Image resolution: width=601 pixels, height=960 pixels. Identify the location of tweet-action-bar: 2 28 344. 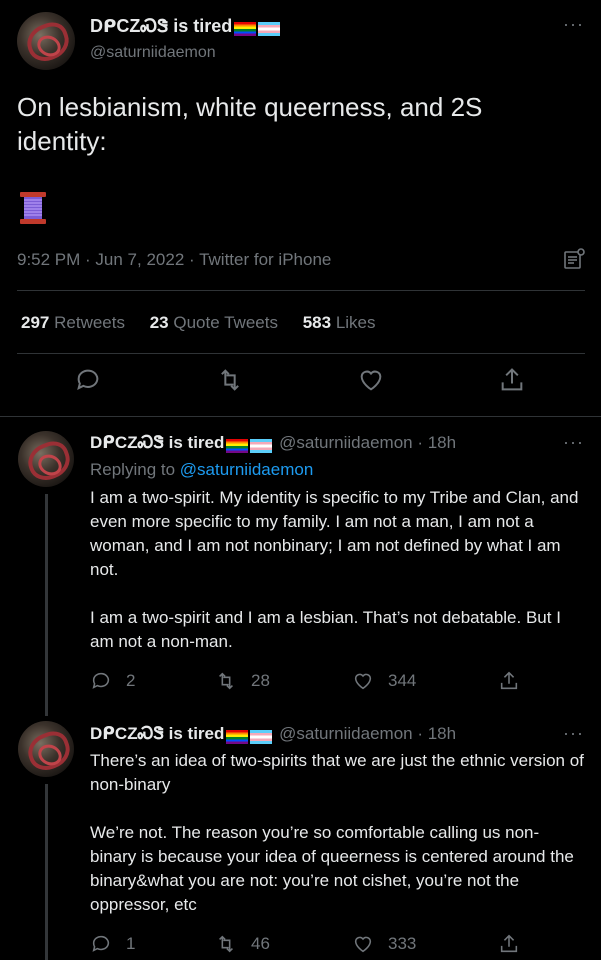
(337, 683).